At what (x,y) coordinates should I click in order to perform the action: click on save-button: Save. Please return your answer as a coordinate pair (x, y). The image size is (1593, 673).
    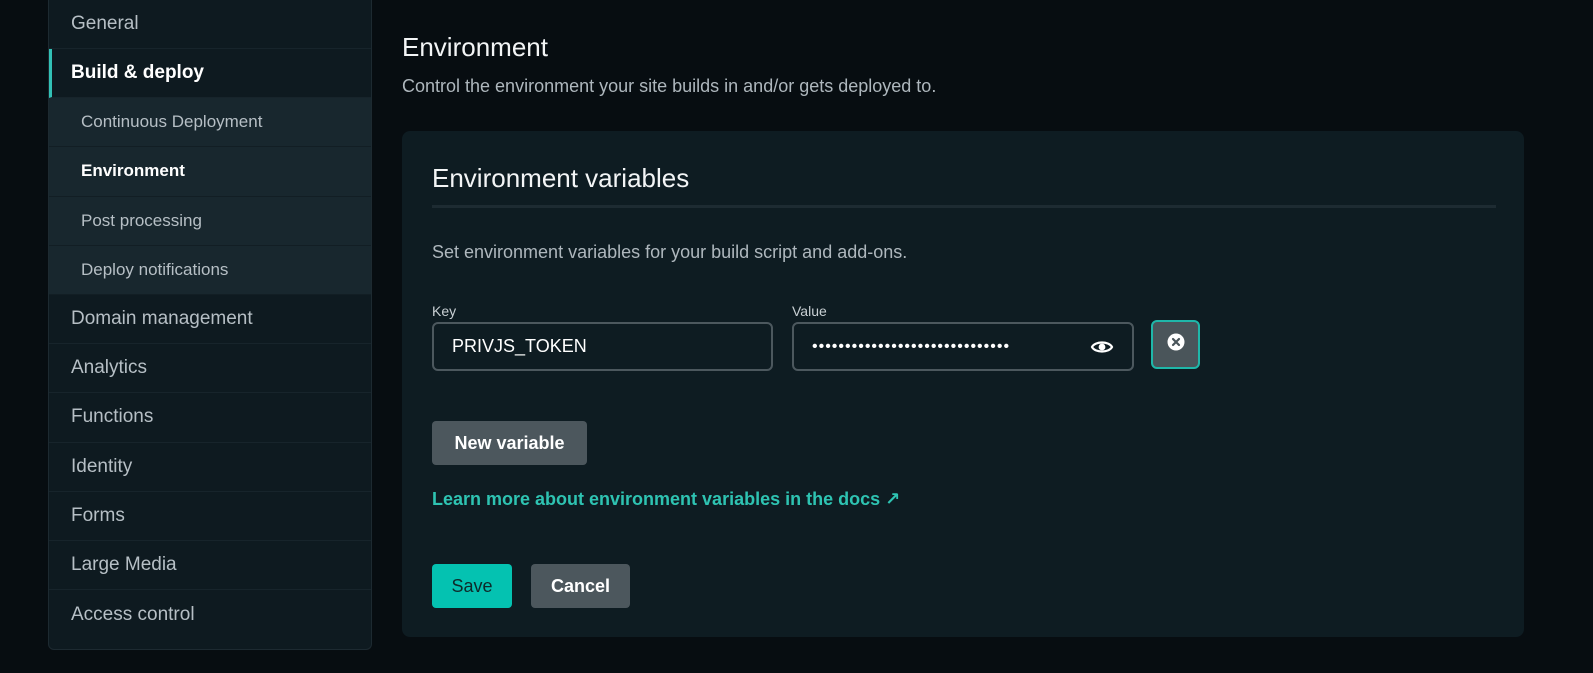
    Looking at the image, I should click on (472, 586).